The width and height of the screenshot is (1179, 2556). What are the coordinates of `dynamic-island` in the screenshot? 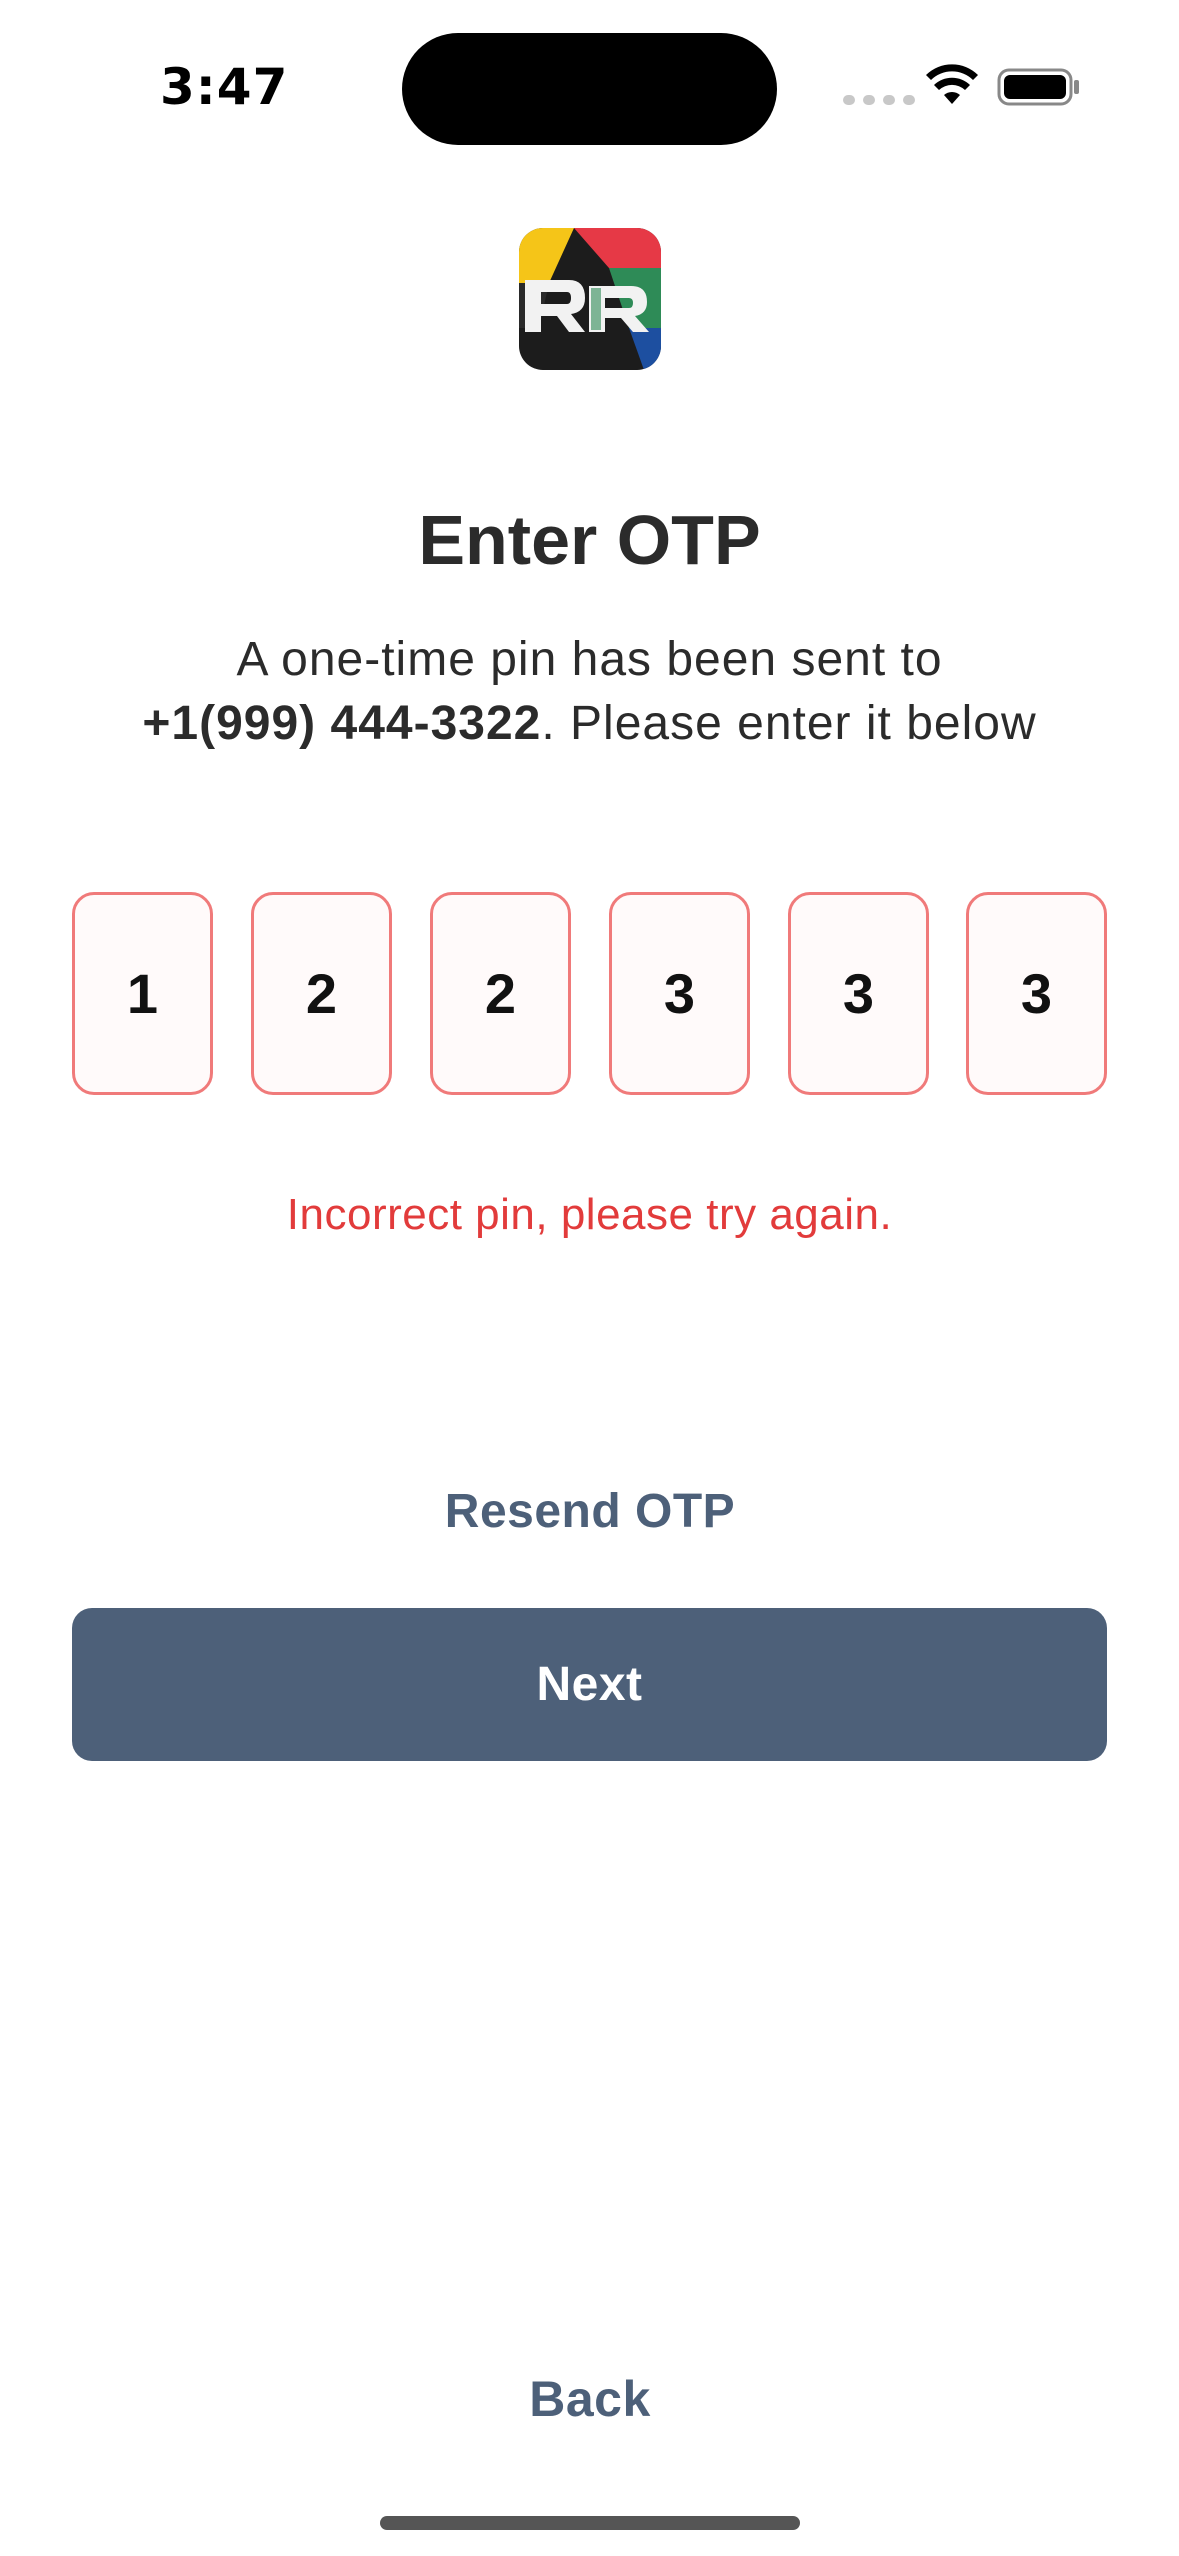 It's located at (589, 89).